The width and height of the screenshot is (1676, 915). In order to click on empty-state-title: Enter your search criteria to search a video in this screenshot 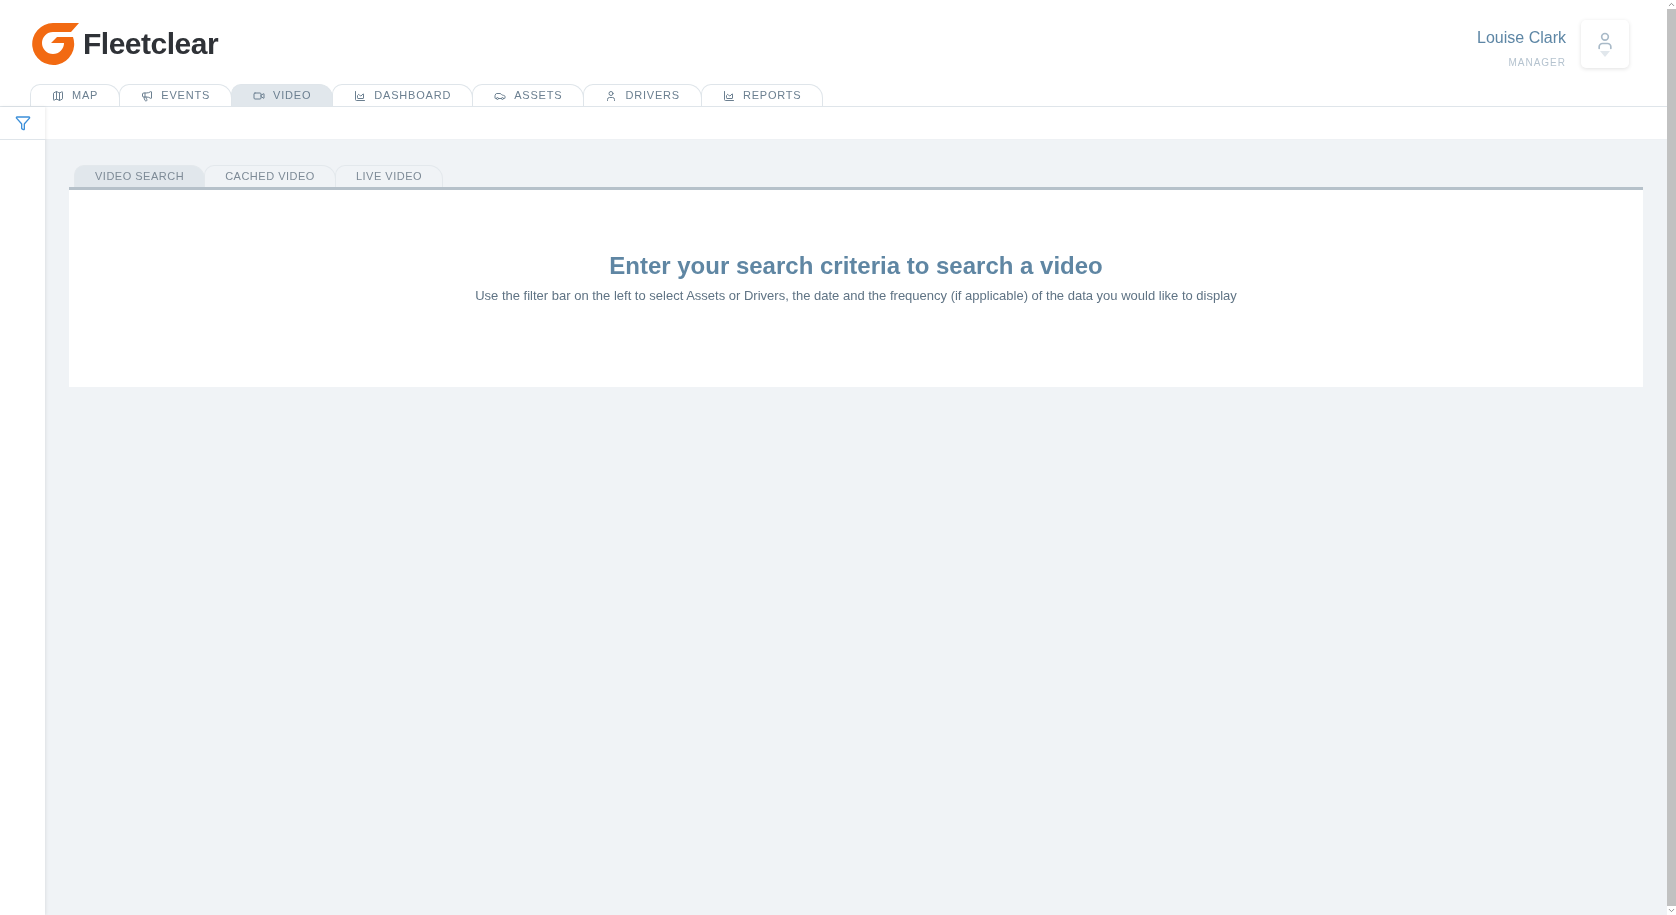, I will do `click(856, 266)`.